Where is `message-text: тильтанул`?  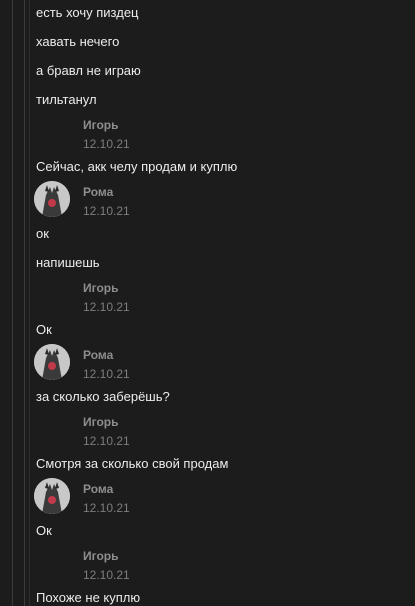 message-text: тильтанул is located at coordinates (66, 99).